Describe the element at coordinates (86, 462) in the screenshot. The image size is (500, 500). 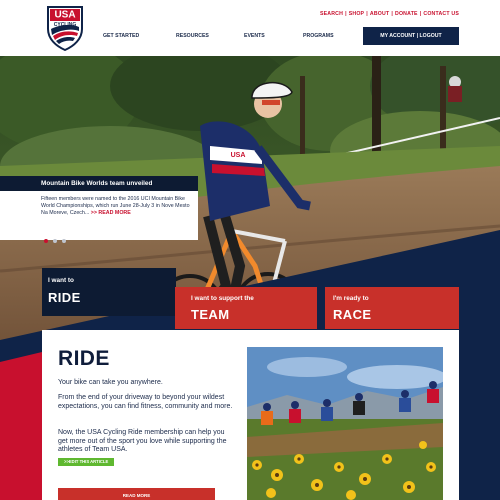
I see `edit-article-button: >>EDIT THIS ARTICLE` at that location.